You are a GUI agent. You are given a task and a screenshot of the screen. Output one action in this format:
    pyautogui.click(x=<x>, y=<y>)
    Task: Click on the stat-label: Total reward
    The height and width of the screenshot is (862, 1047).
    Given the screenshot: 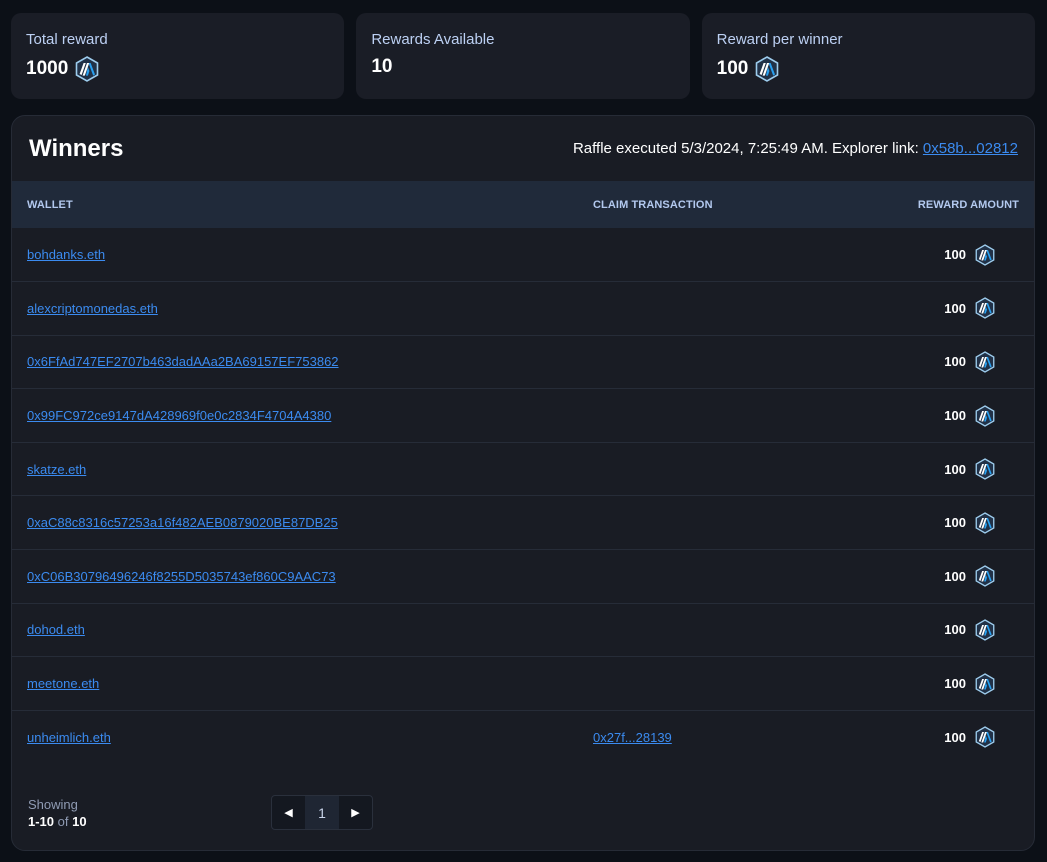 What is the action you would take?
    pyautogui.click(x=67, y=39)
    